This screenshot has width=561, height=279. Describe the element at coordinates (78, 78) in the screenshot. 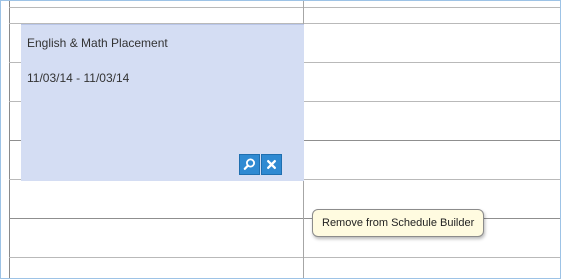

I see `event-date-range: 11/03/14 - 11/03/14` at that location.